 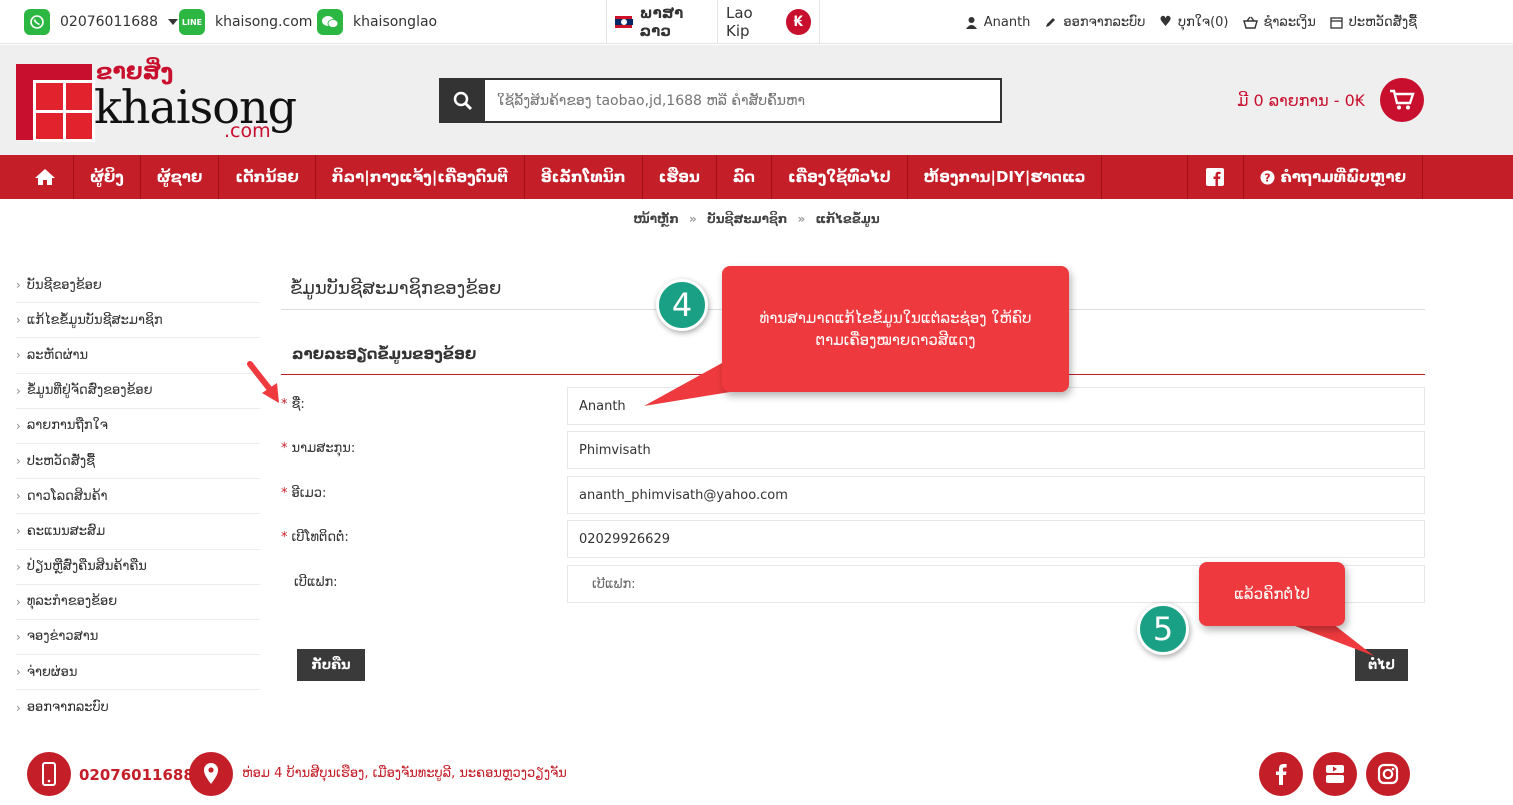 I want to click on sidebar-item-edit-account: › ແກ້ໄຂຂໍ້ມູນບັນຊີສະມາຊິກ, so click(x=138, y=321).